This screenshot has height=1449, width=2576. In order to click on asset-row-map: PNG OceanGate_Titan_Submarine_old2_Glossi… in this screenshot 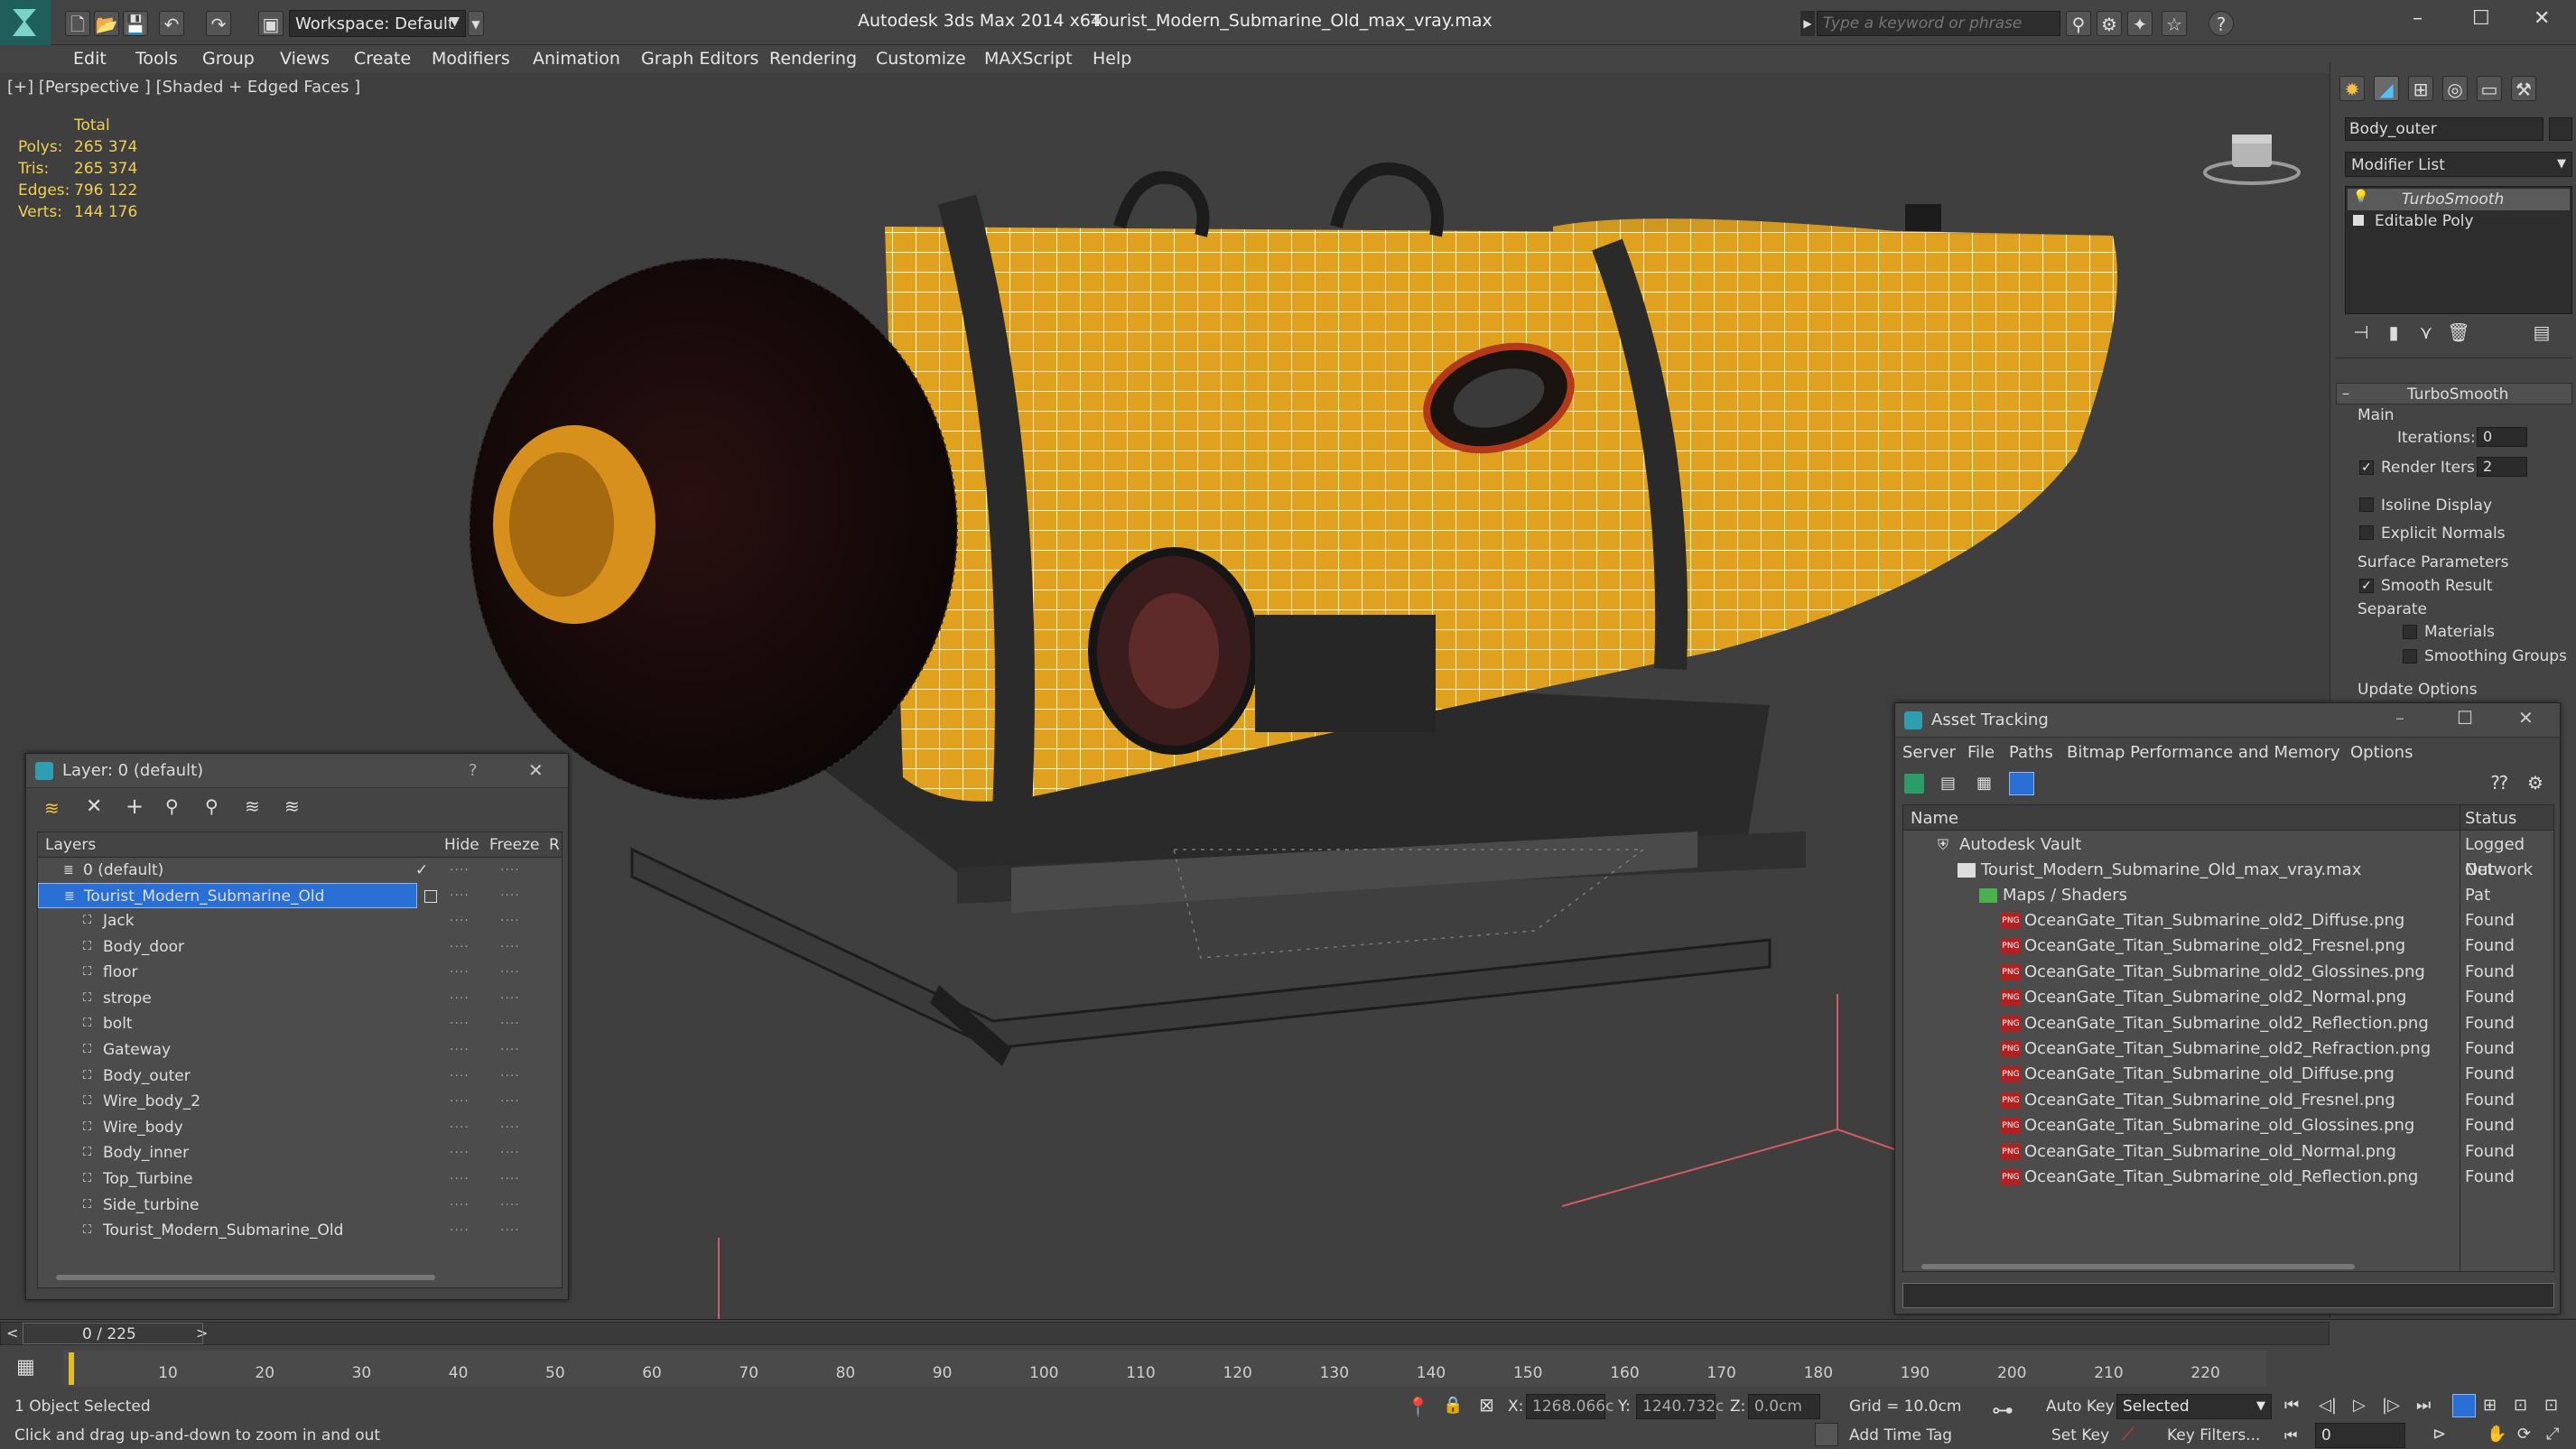, I will do `click(2228, 972)`.